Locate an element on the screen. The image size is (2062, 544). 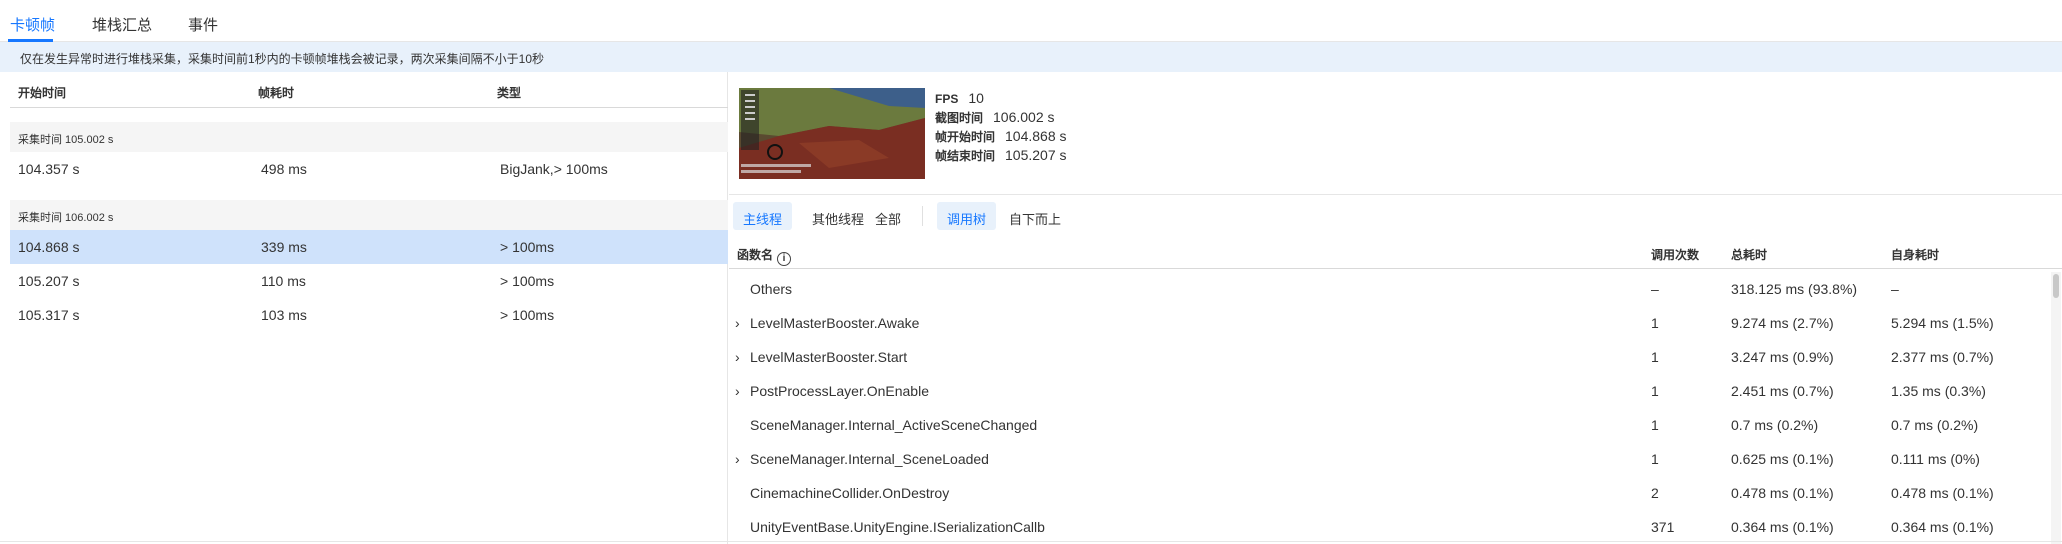
group-header: 采集时间 105.002 s is located at coordinates (369, 137).